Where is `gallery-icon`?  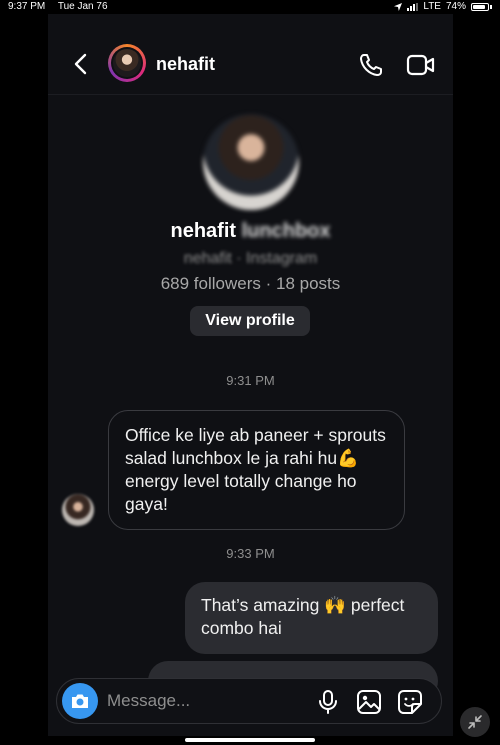 gallery-icon is located at coordinates (369, 702).